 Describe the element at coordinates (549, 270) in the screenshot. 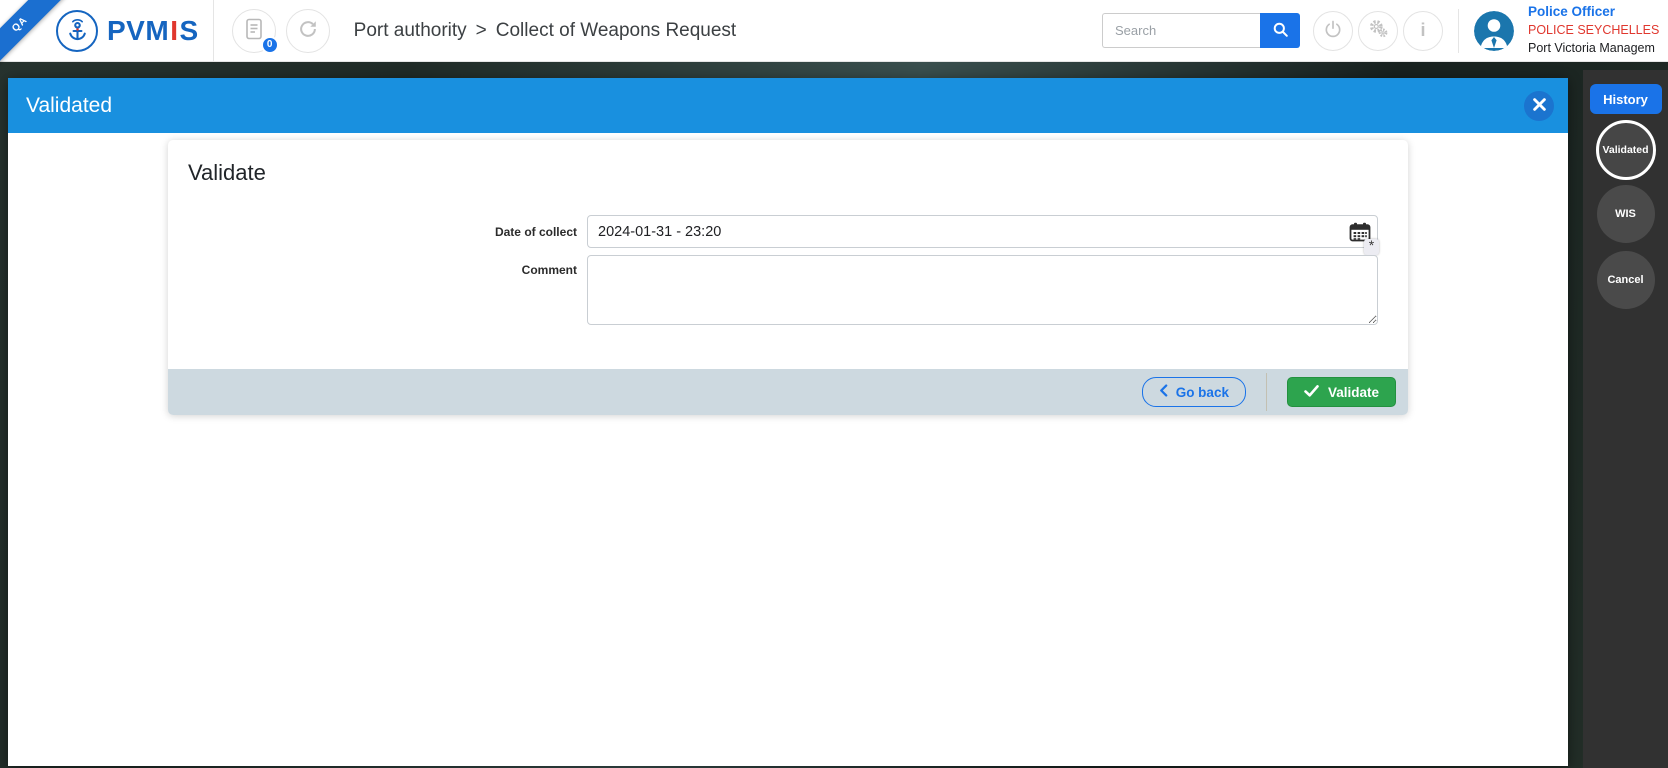

I see `comment-label: Comment` at that location.